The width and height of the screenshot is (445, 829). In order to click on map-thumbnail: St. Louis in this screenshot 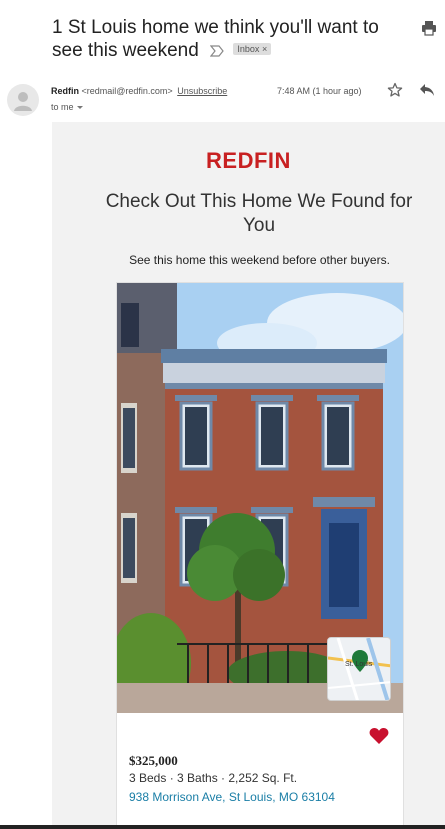, I will do `click(359, 669)`.